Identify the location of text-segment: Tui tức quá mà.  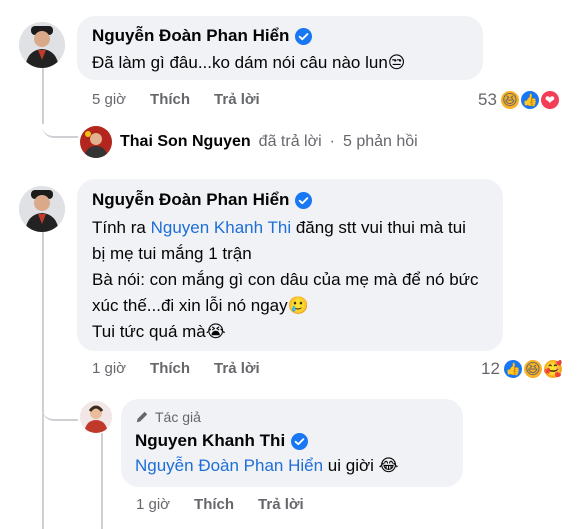
(149, 331).